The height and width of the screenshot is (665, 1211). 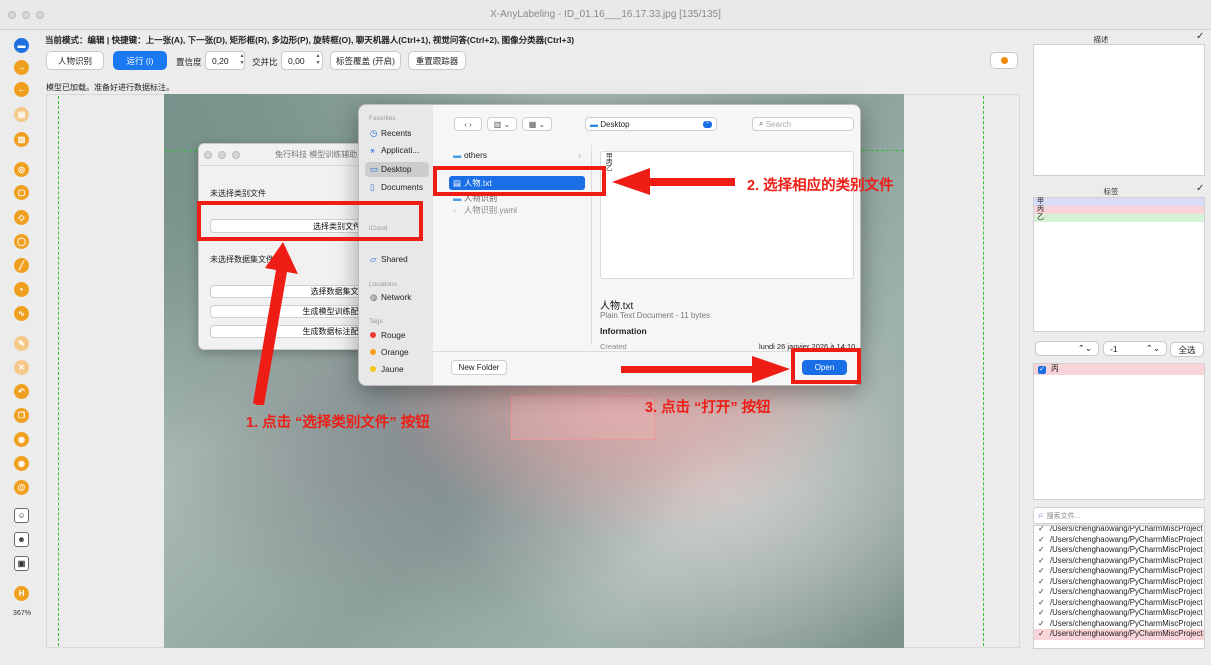 I want to click on arrow-1-icon, so click(x=275, y=323).